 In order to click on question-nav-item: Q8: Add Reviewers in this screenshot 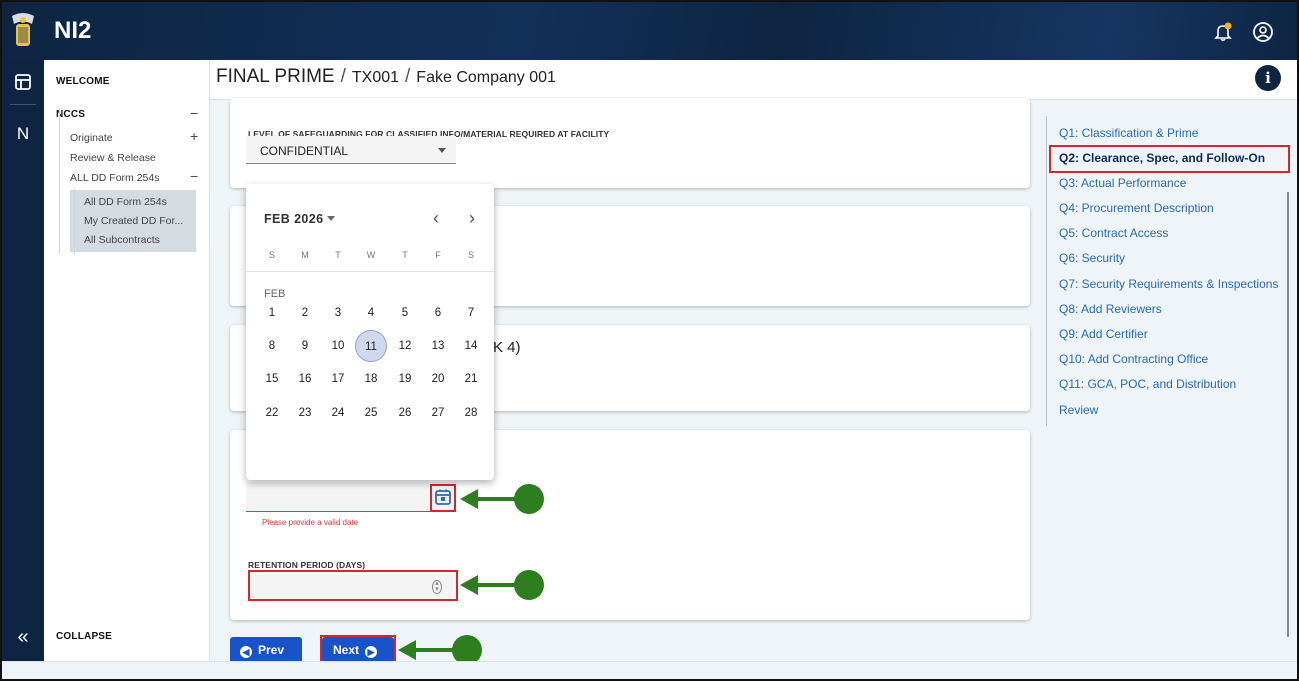, I will do `click(1110, 309)`.